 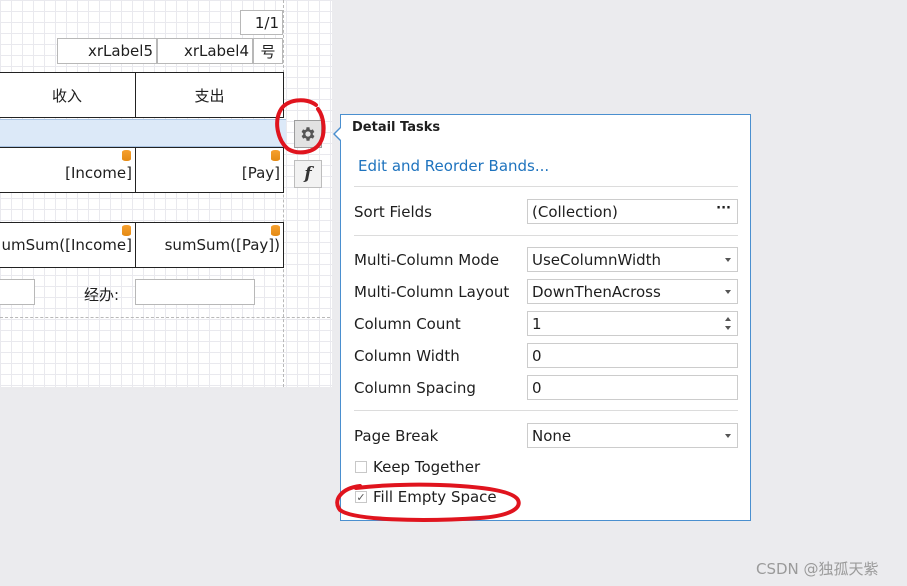 I want to click on page-break-select: None, so click(x=632, y=435).